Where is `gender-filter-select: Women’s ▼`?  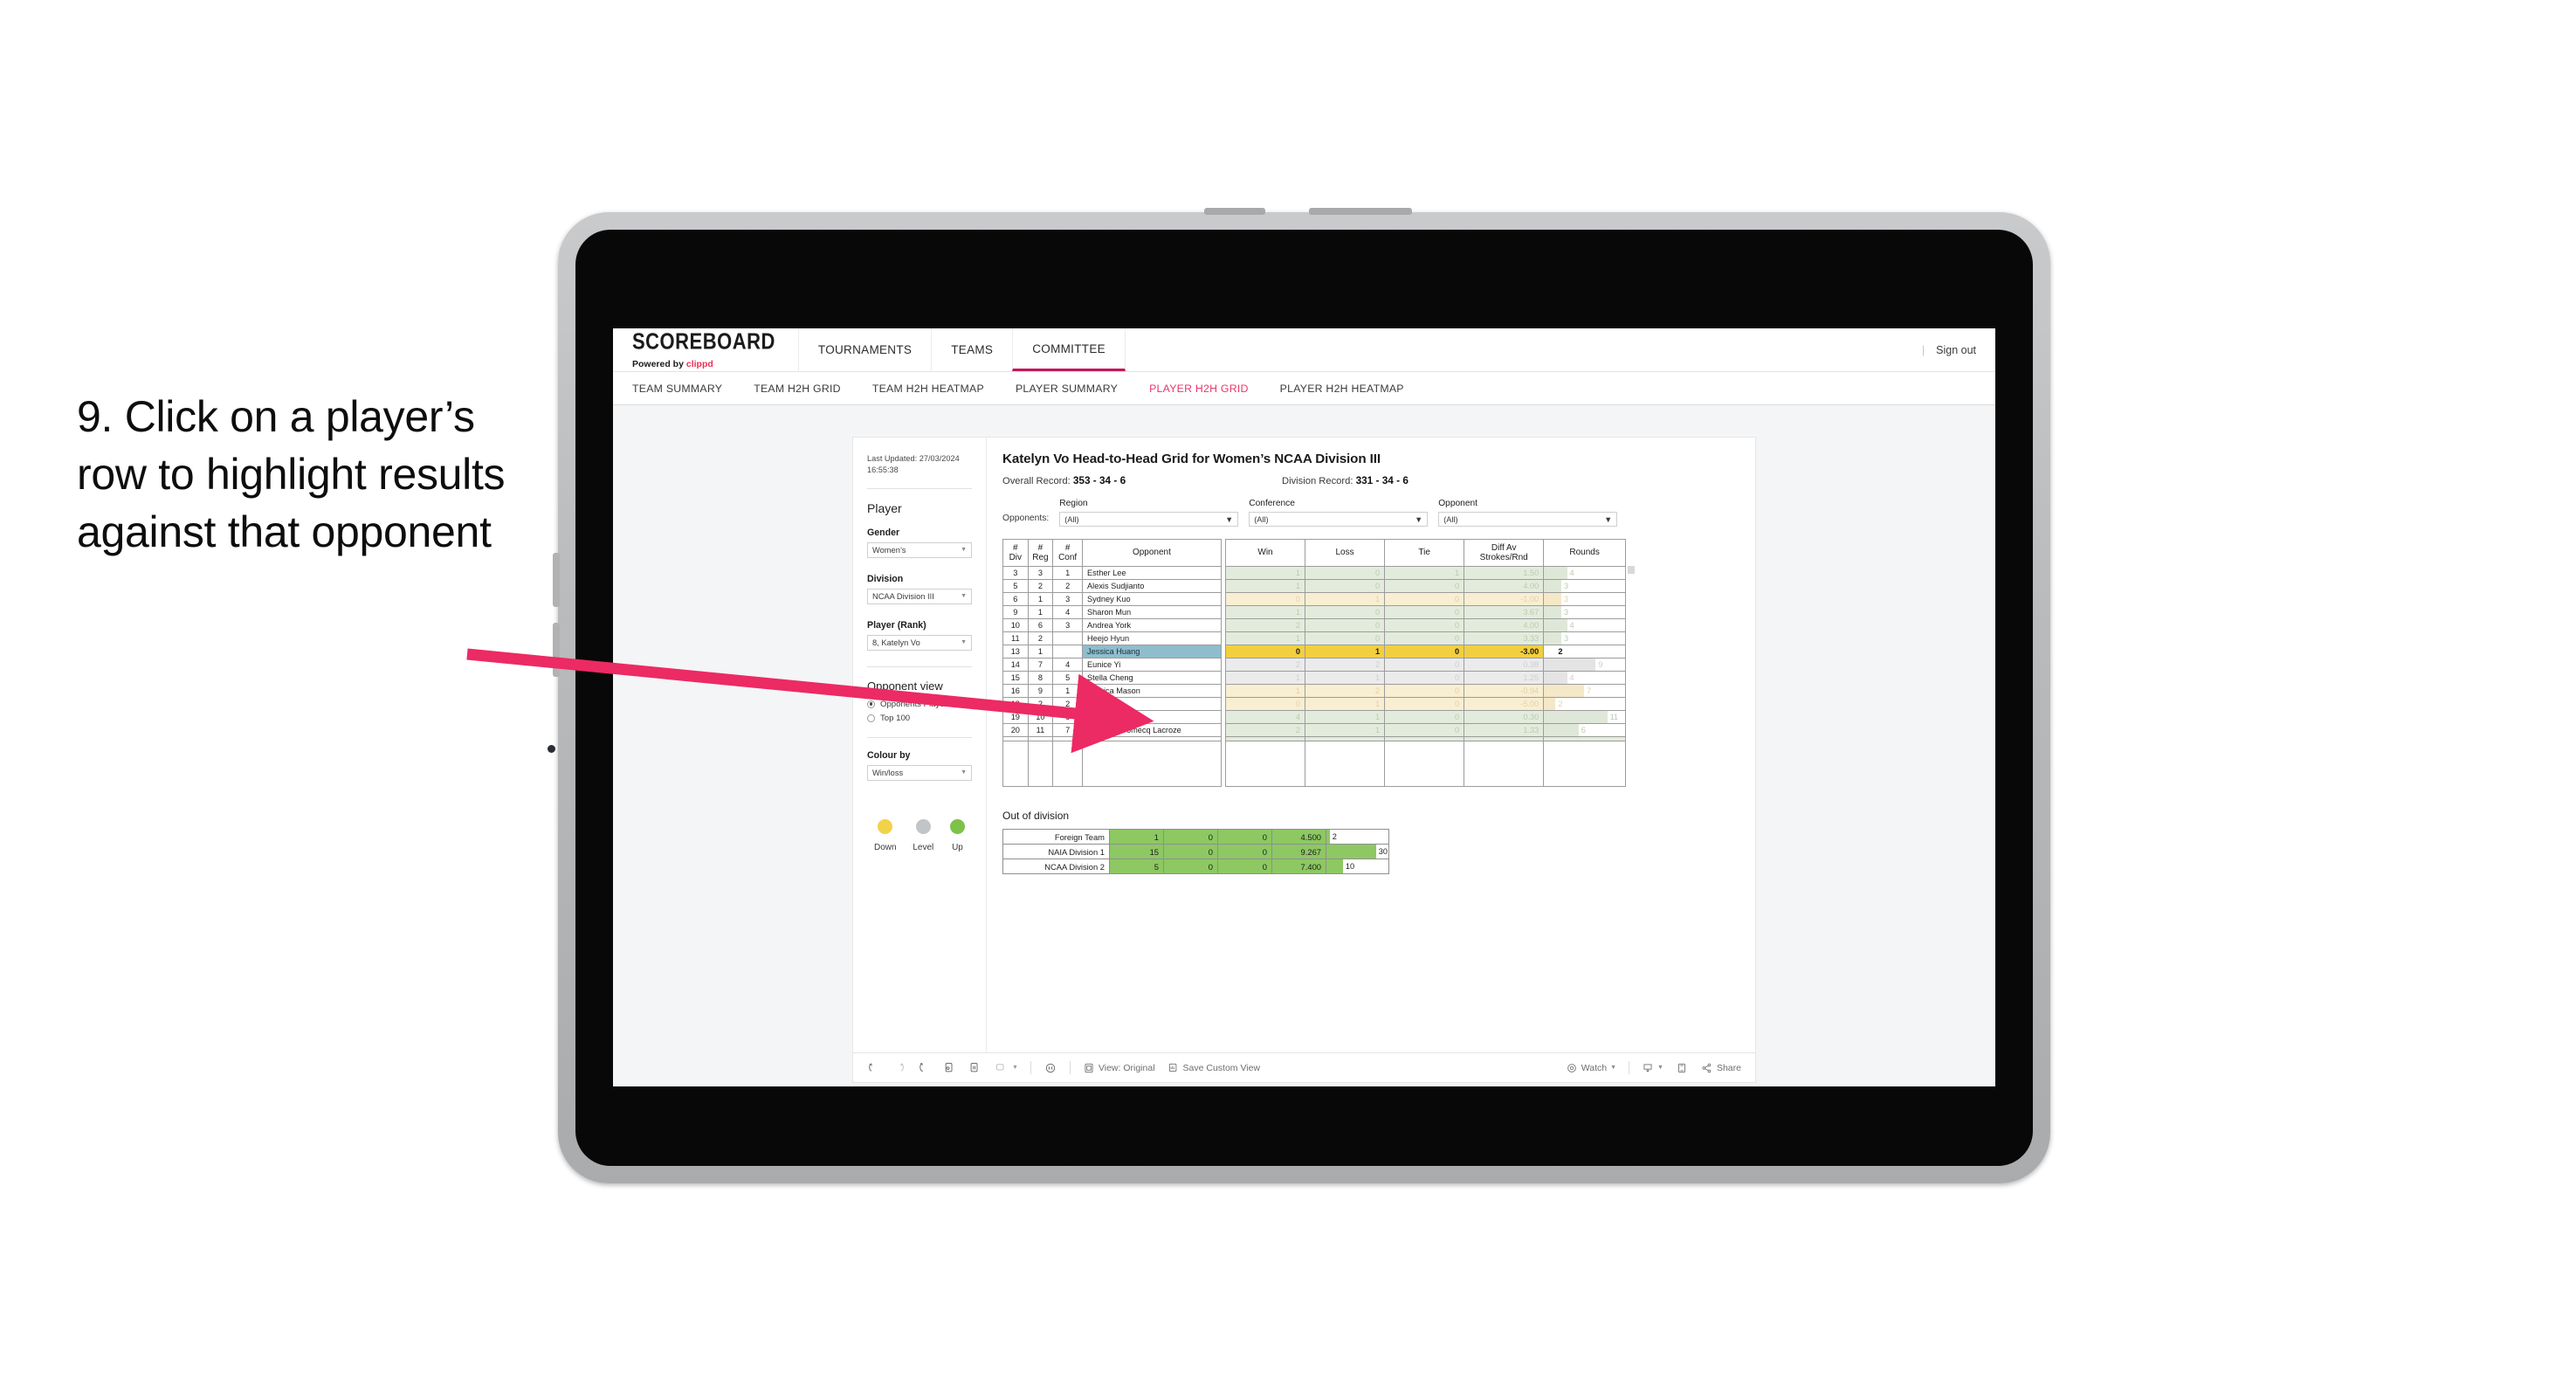 gender-filter-select: Women’s ▼ is located at coordinates (919, 549).